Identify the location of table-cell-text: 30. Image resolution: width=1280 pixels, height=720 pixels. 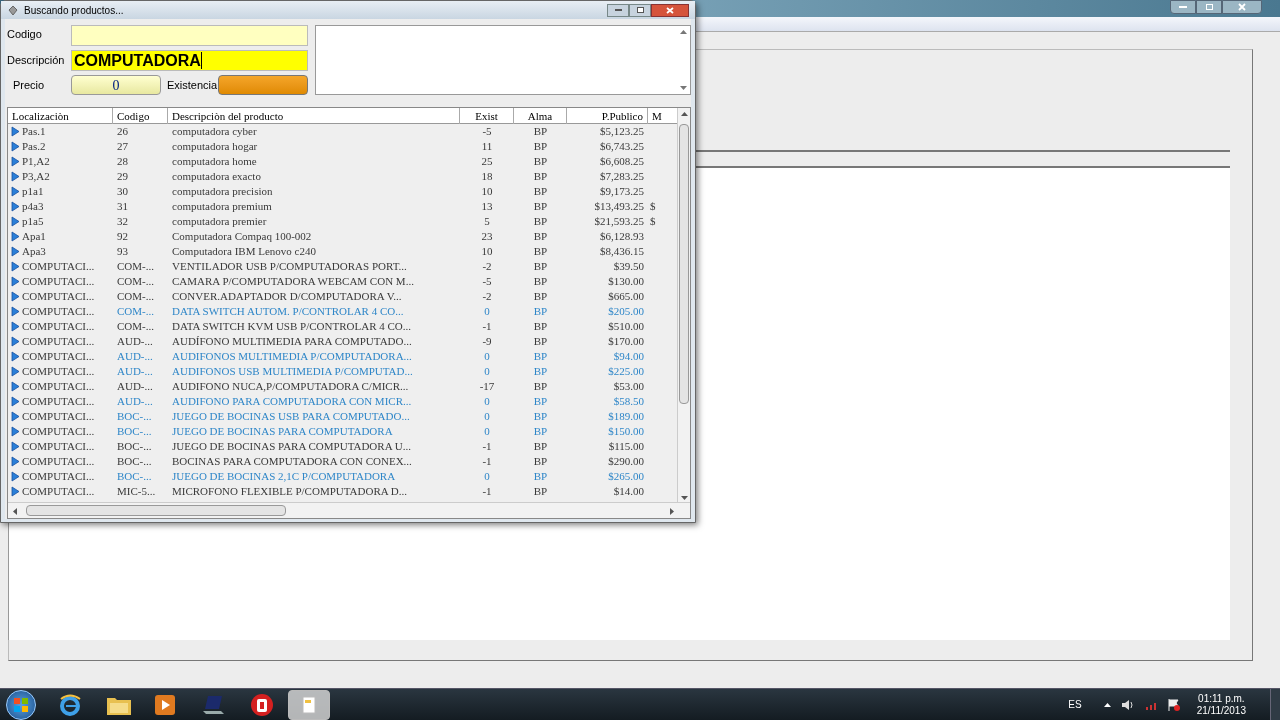
(122, 191).